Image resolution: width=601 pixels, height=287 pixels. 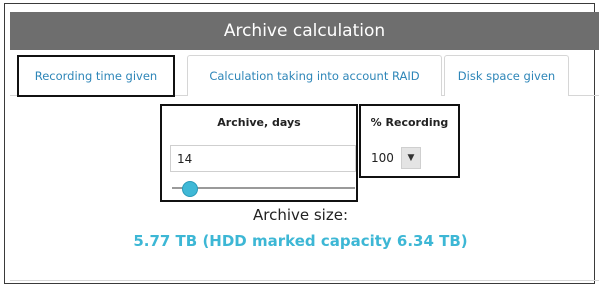 I want to click on tab-calculation-raid: Calculation taking into account RAID, so click(x=314, y=75).